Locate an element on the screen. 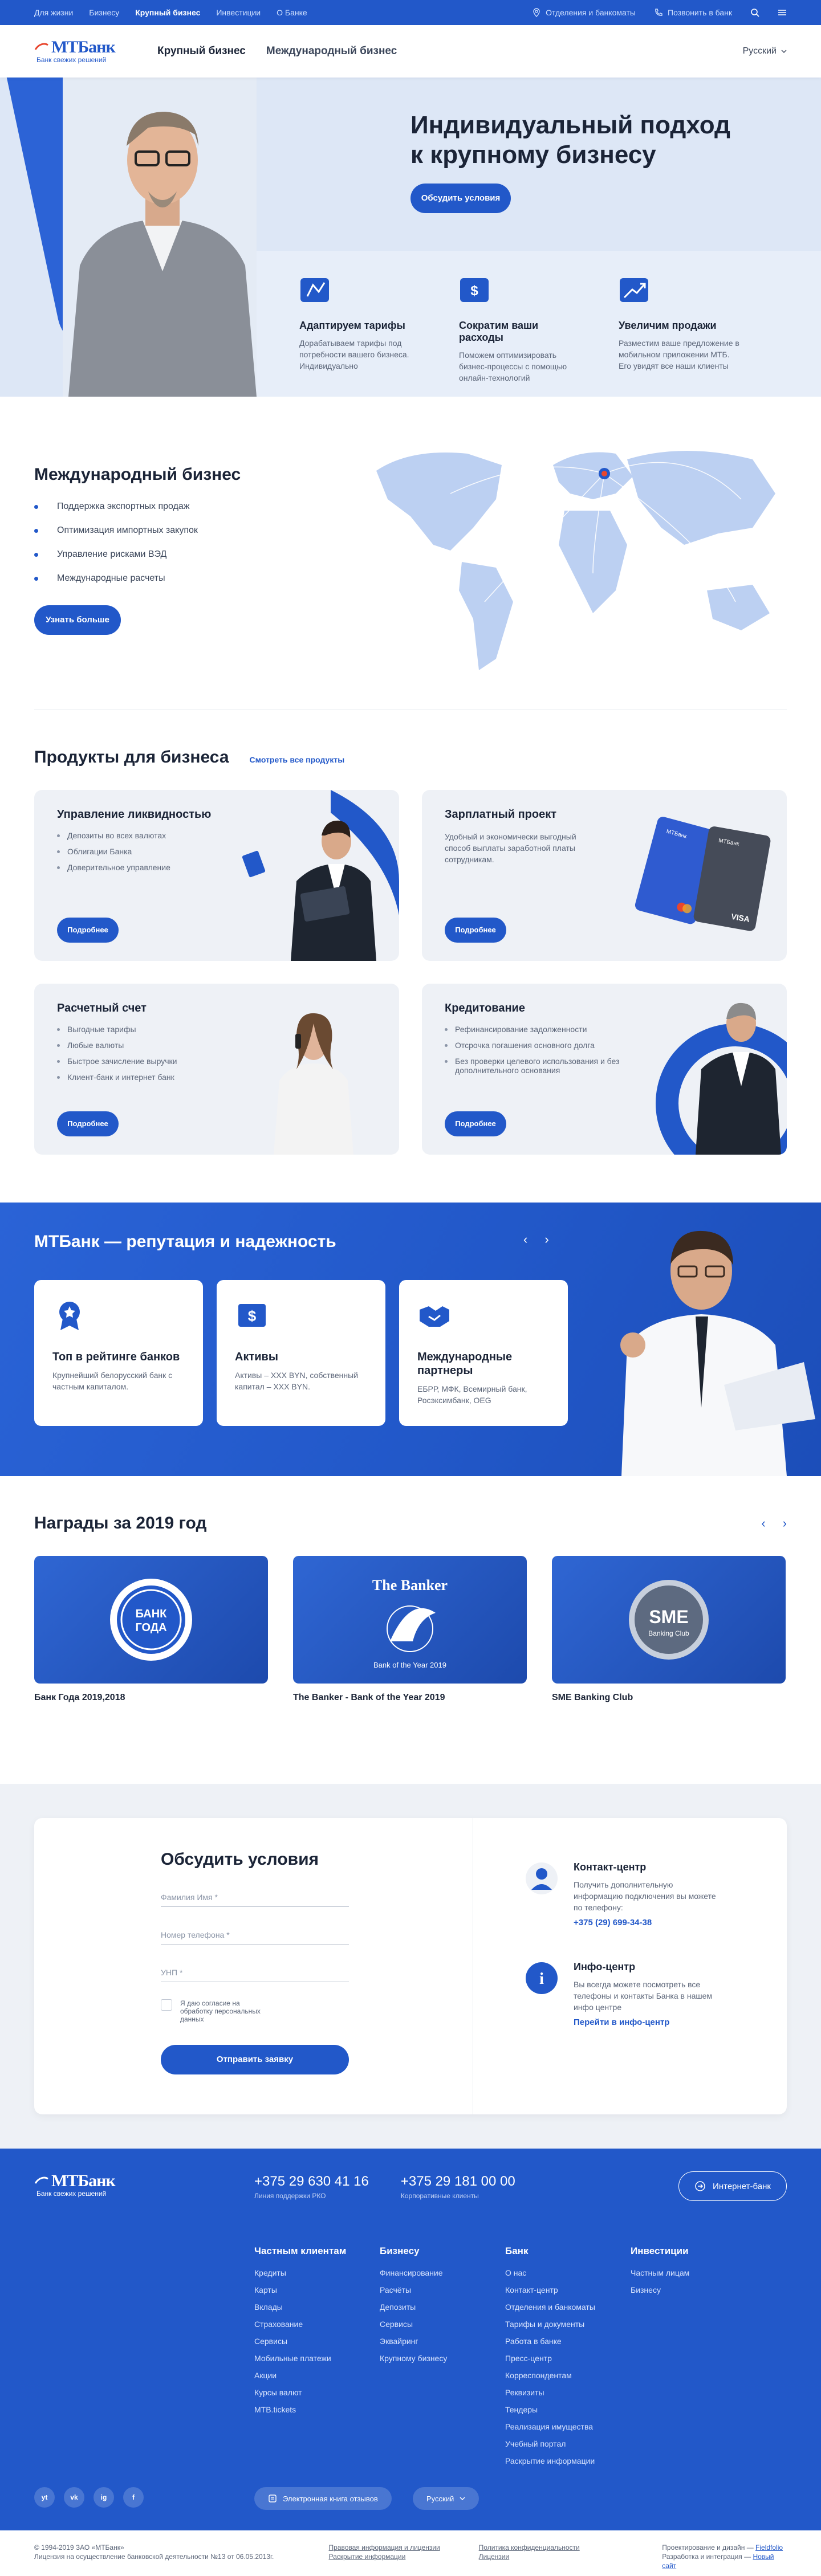 This screenshot has width=821, height=2576. footer-link: Пресс-центр is located at coordinates (568, 2358).